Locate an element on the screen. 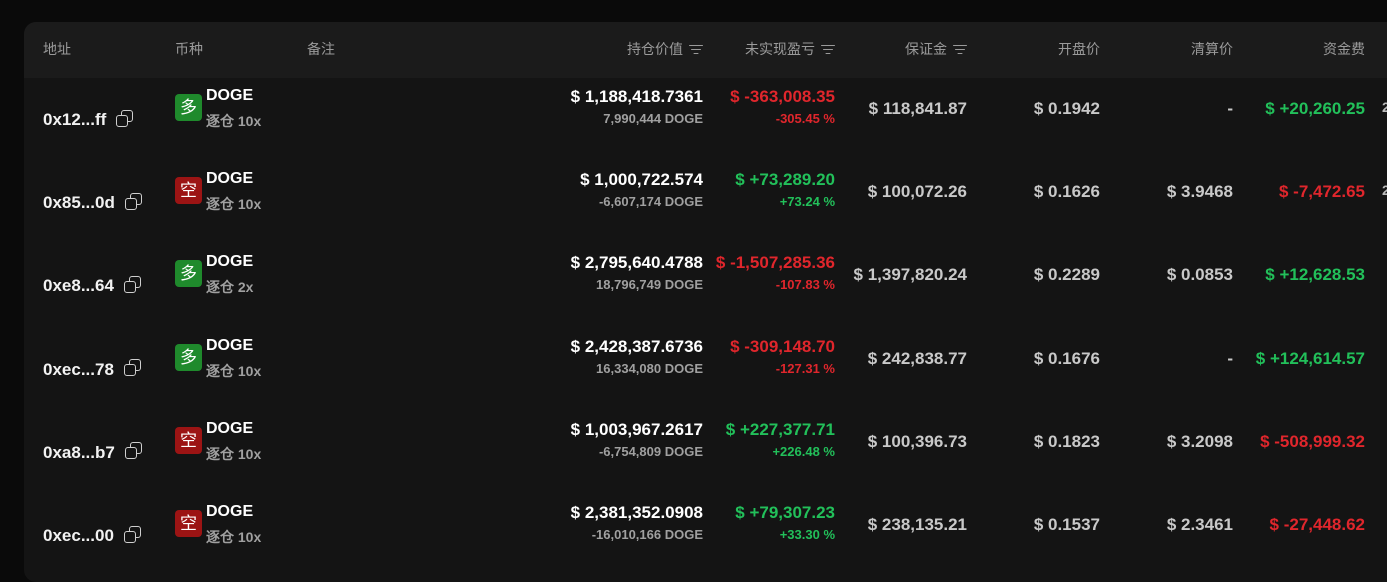  entry-price: $ 0.1626 is located at coordinates (1066, 192).